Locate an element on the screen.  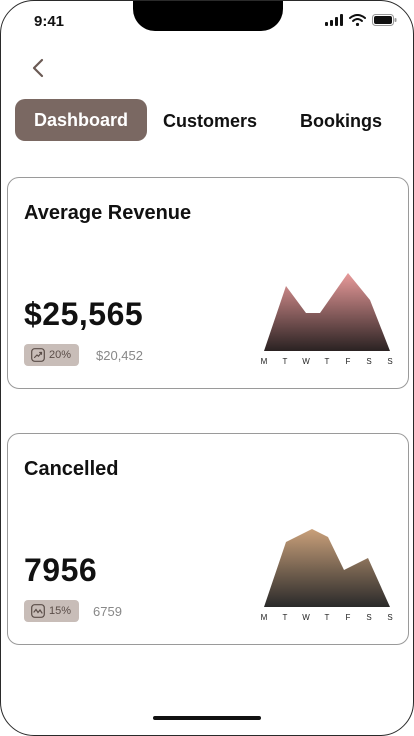
back-arrow-icon is located at coordinates (39, 68).